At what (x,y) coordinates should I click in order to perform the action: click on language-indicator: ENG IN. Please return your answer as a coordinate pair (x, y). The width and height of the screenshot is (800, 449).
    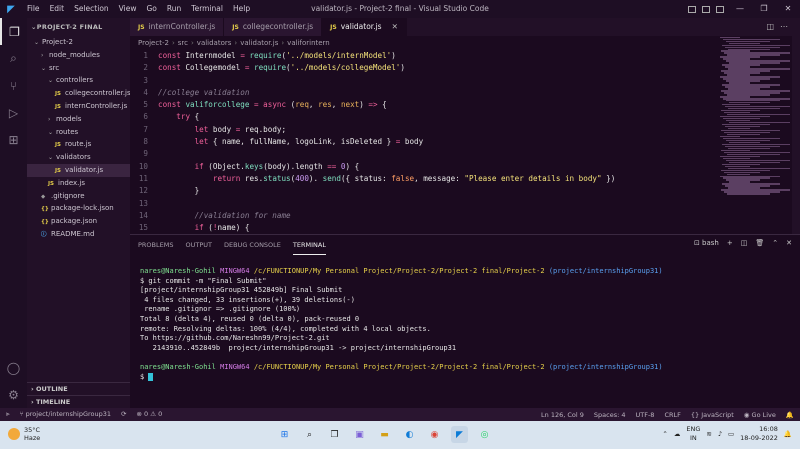
    Looking at the image, I should click on (693, 434).